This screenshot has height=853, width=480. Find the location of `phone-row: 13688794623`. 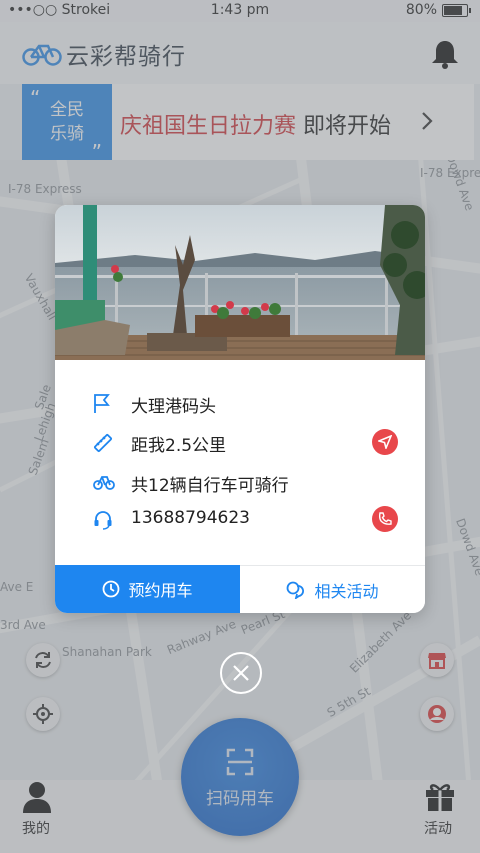

phone-row: 13688794623 is located at coordinates (240, 519).